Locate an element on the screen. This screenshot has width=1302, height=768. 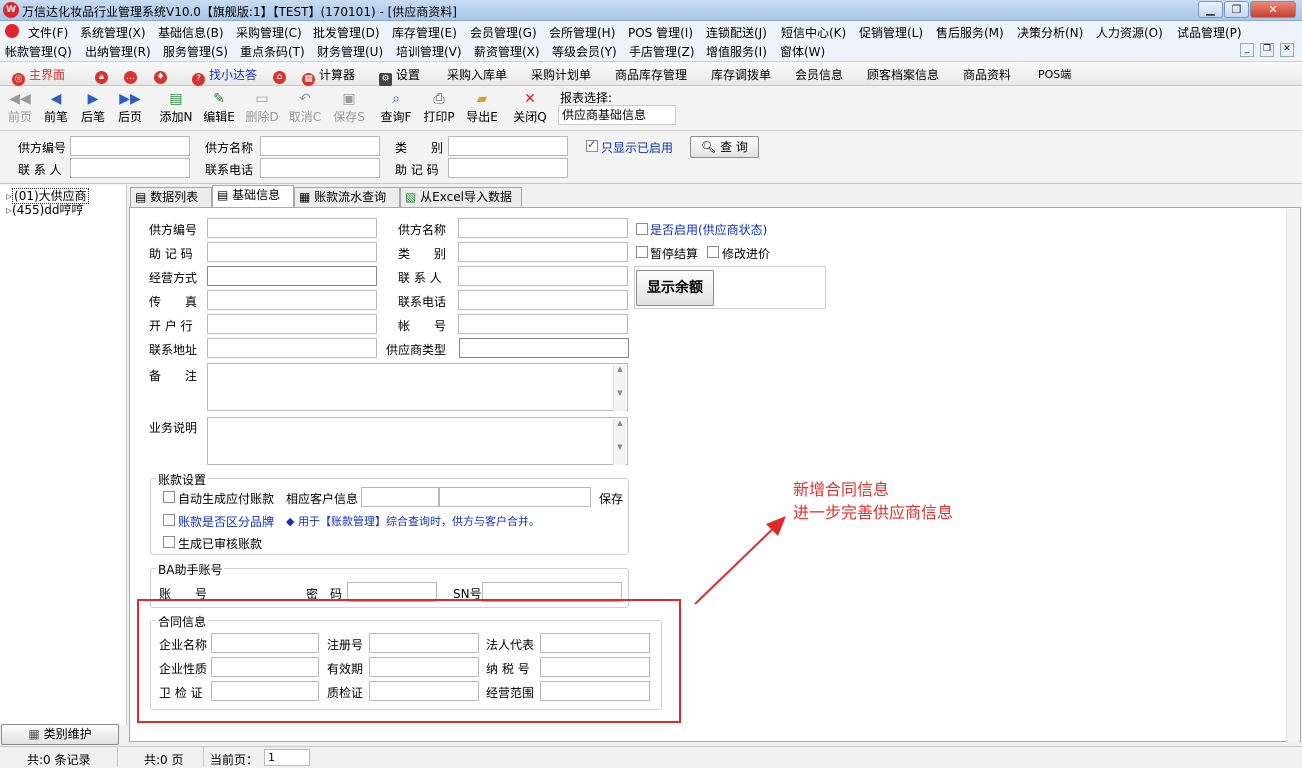
filter-contact-input is located at coordinates (130, 168).